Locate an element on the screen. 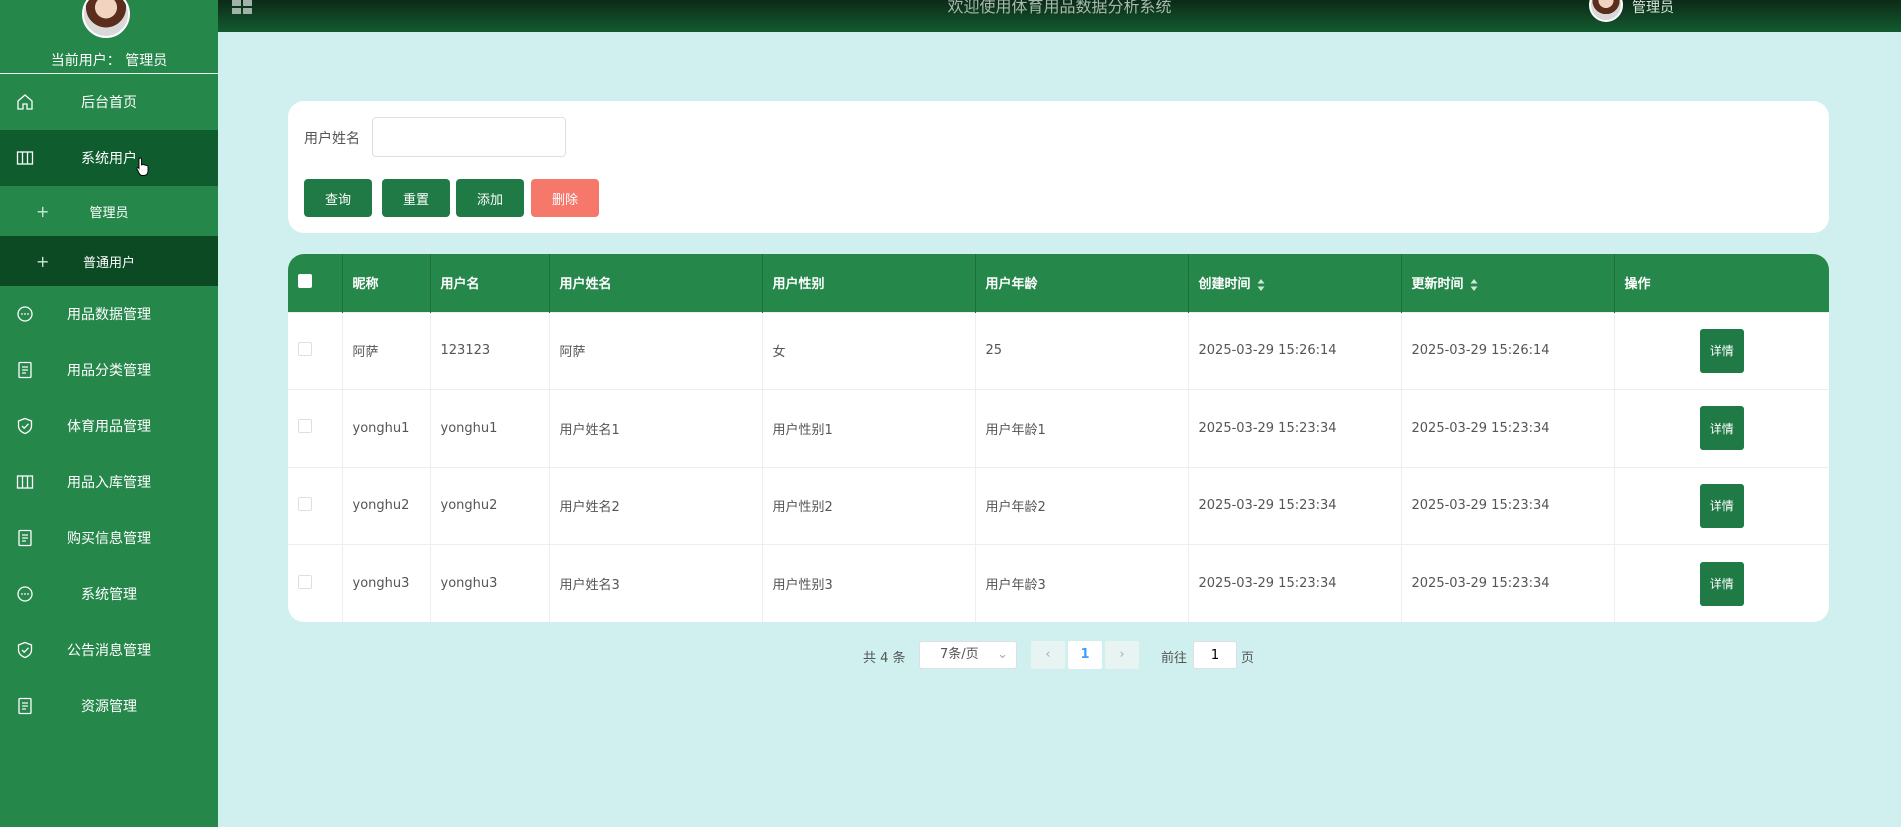 This screenshot has width=1901, height=827. sidebar-item-label: 用品入库管理 is located at coordinates (109, 483).